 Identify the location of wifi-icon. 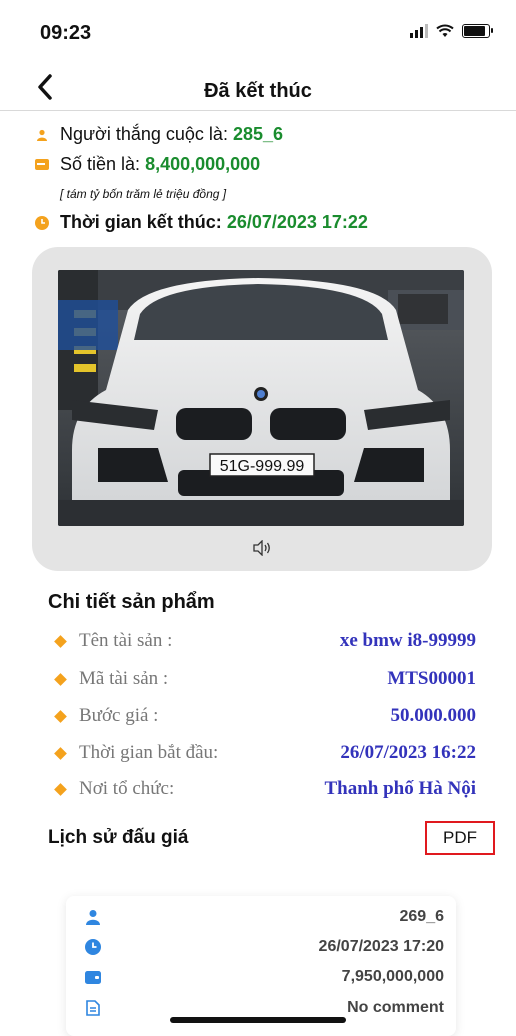
(445, 30).